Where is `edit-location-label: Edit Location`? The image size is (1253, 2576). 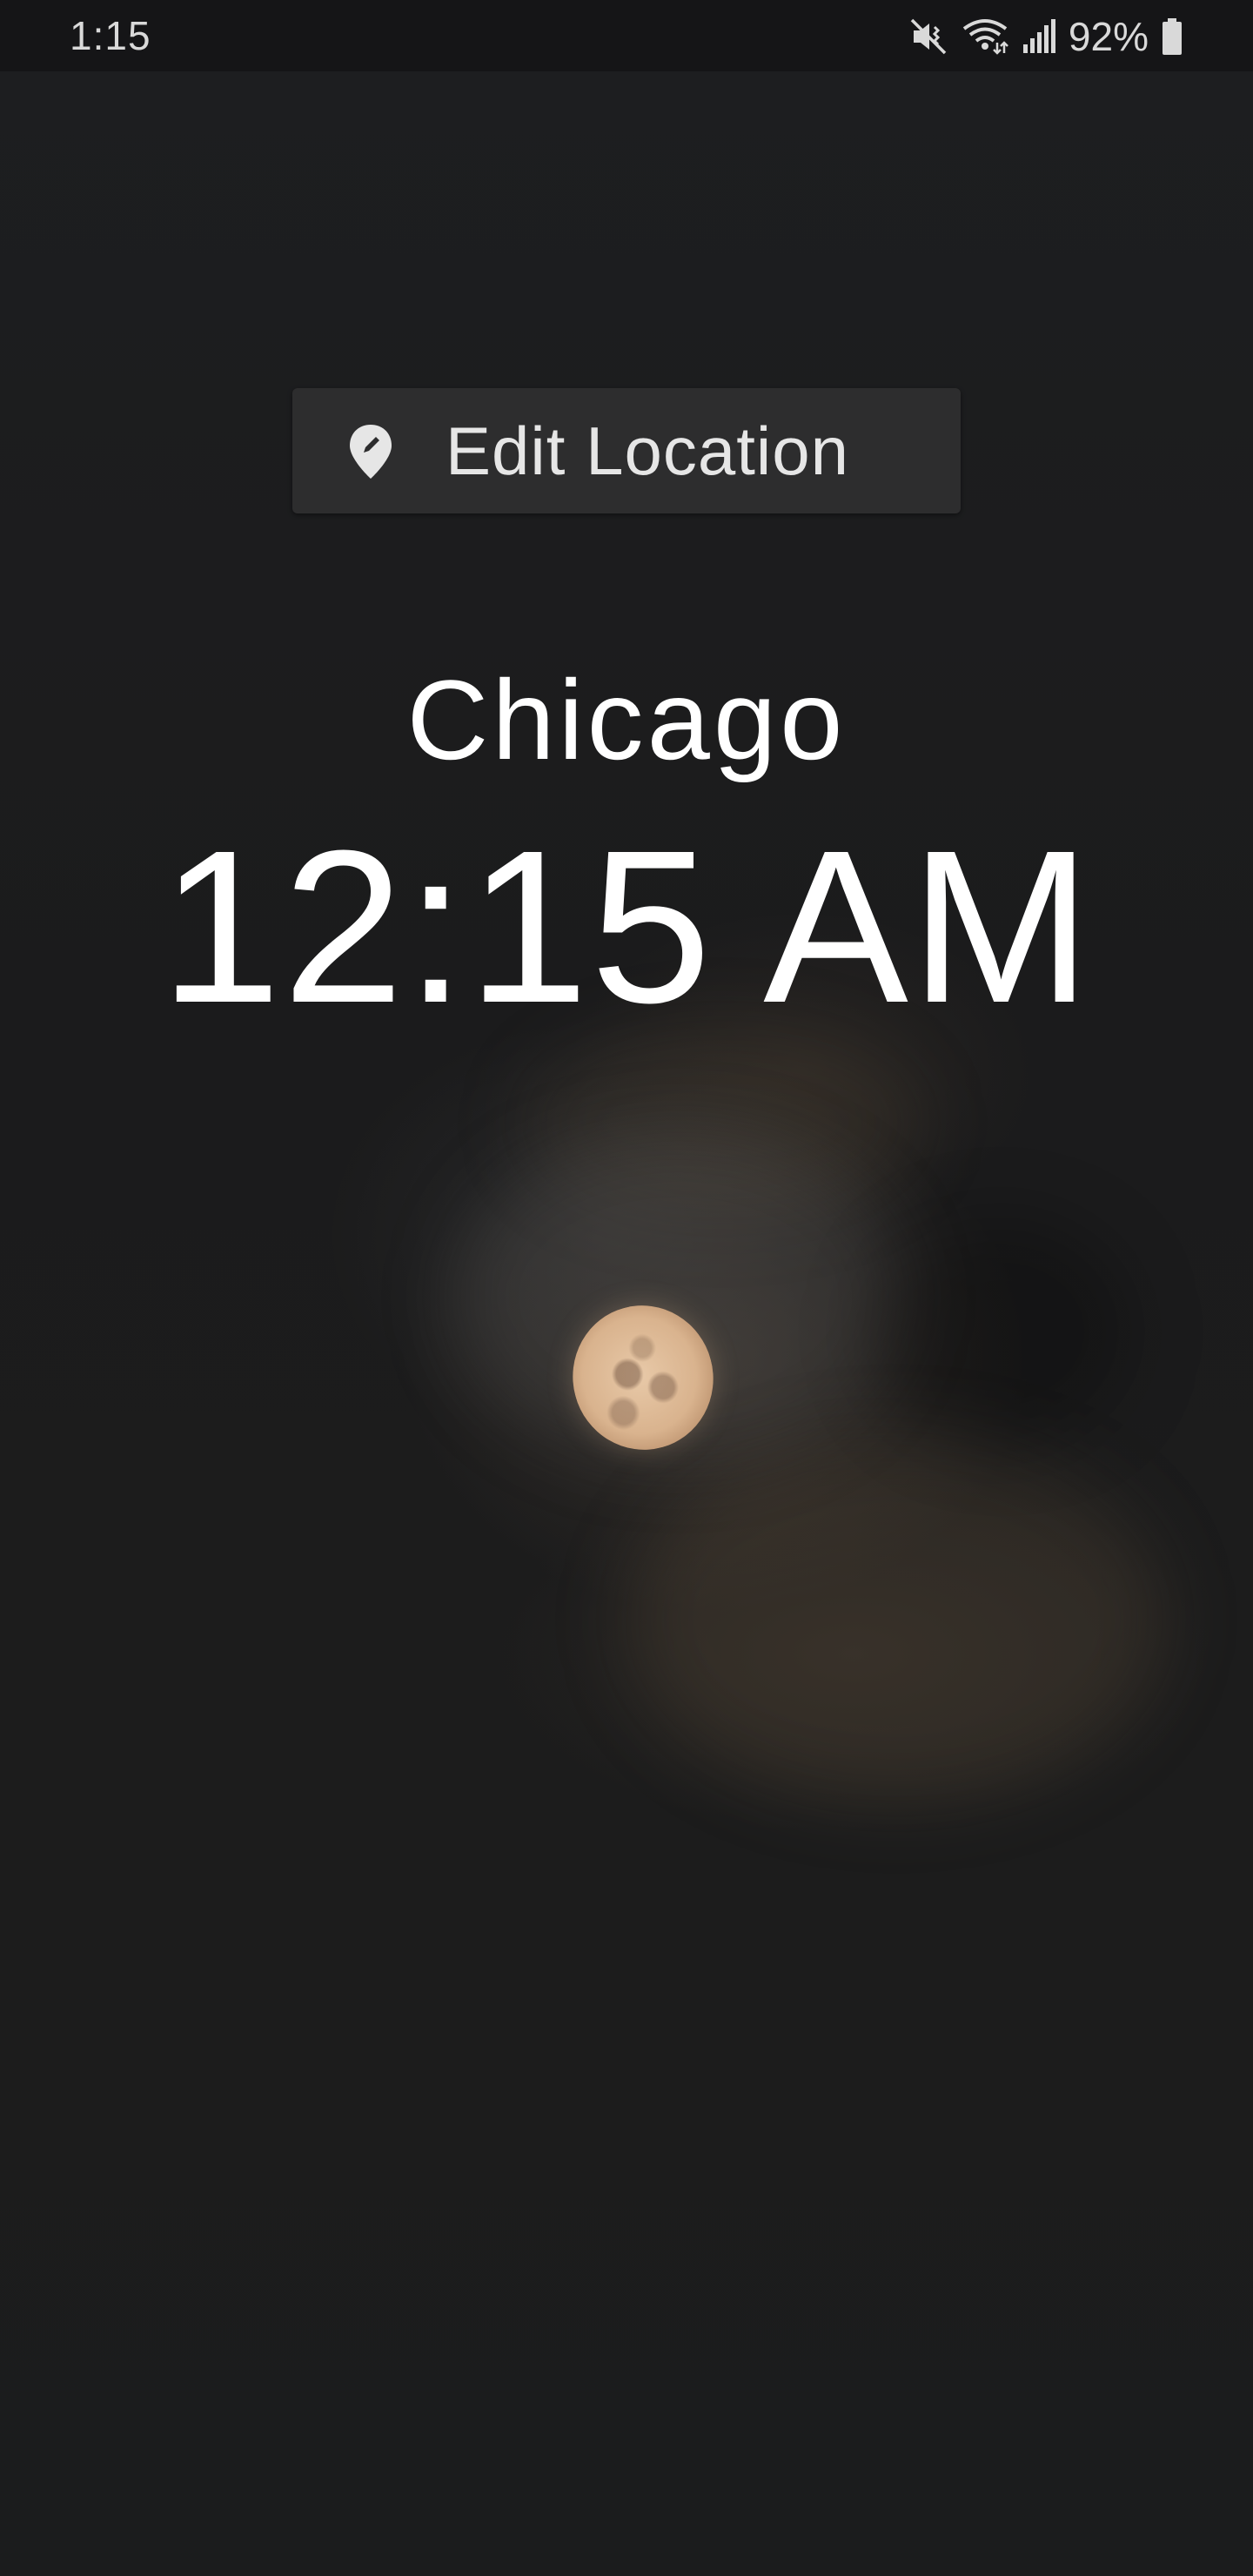
edit-location-label: Edit Location is located at coordinates (647, 451).